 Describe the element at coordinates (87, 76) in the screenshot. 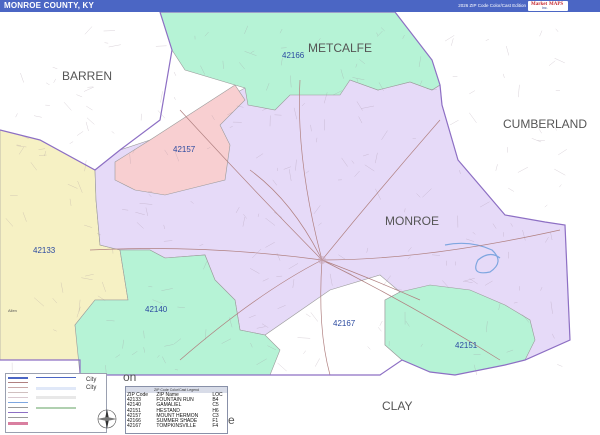

I see `neighbor-label-barren: BARREN` at that location.